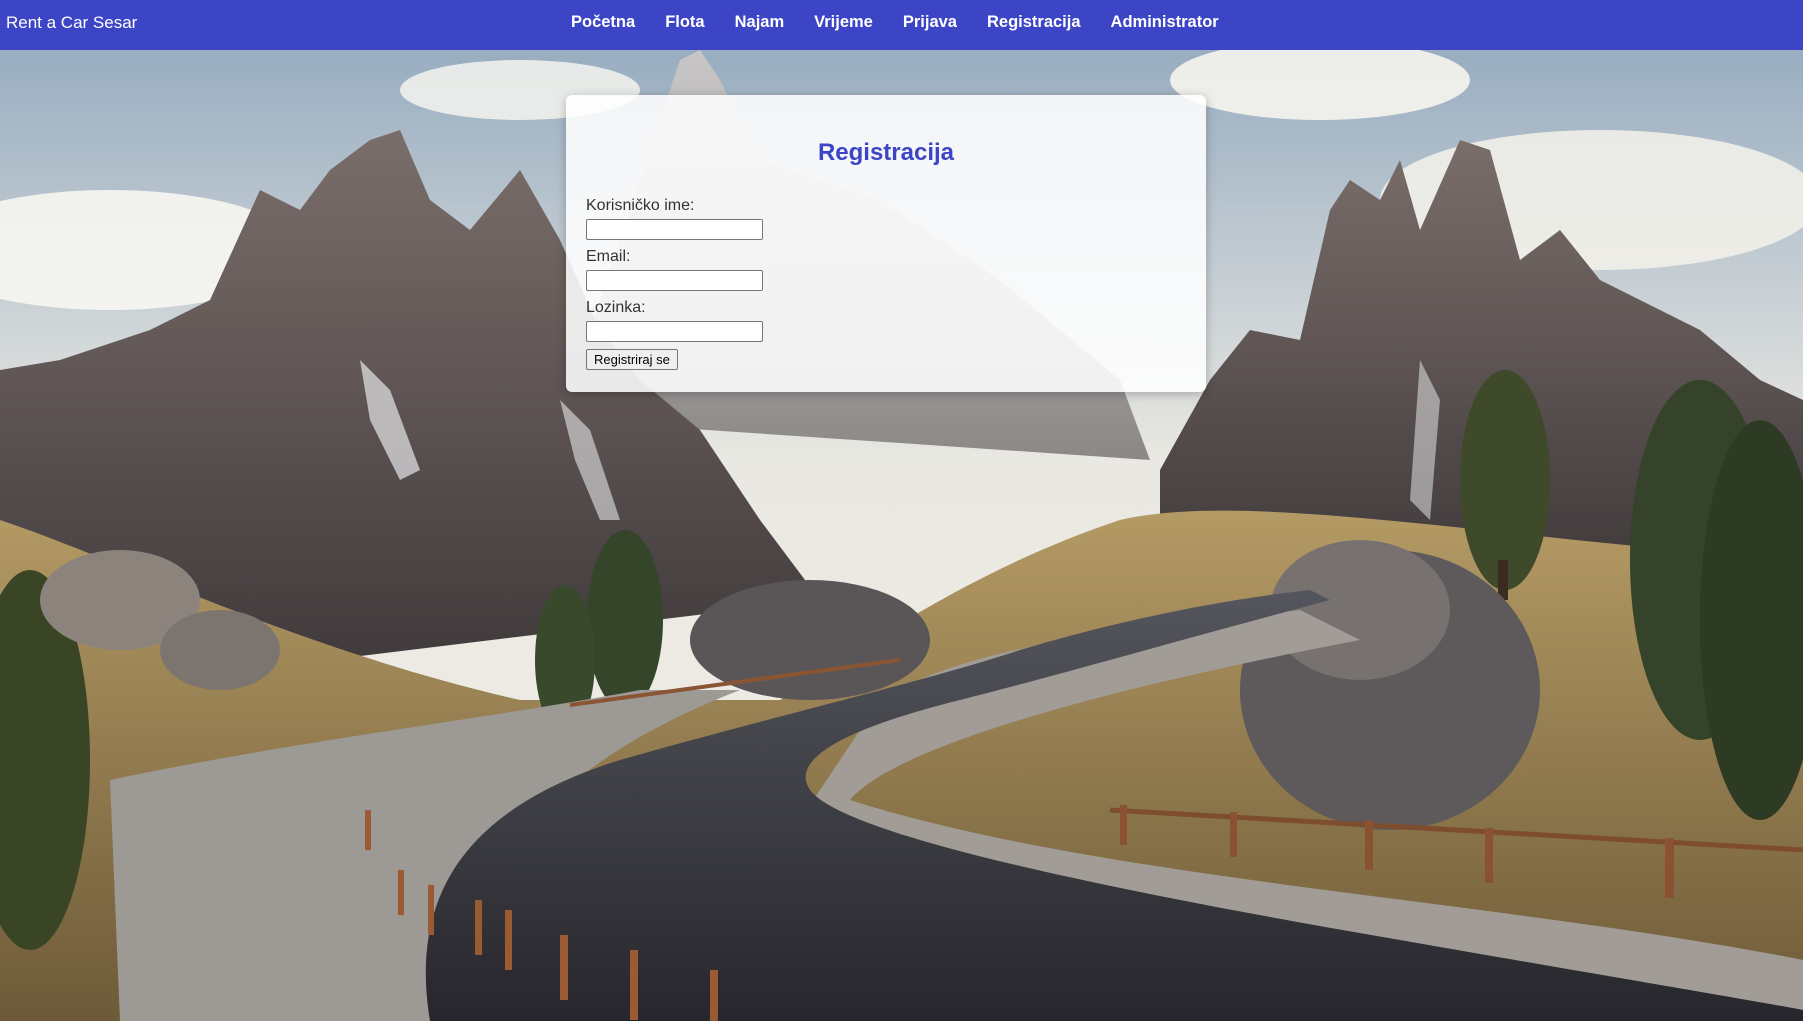 The width and height of the screenshot is (1803, 1021). Describe the element at coordinates (1034, 22) in the screenshot. I see `nav-link-registracija: Registracija` at that location.